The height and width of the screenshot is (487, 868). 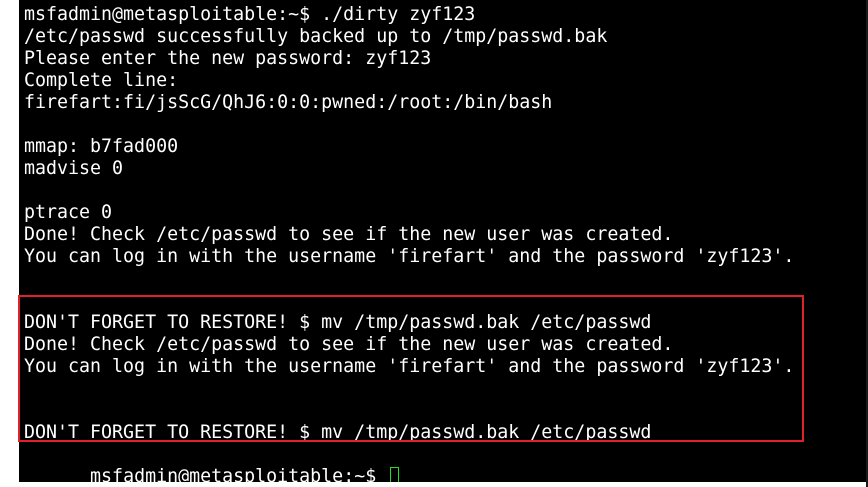 I want to click on shell-prompt: msfadmin@metasploitable:~$, so click(x=239, y=474).